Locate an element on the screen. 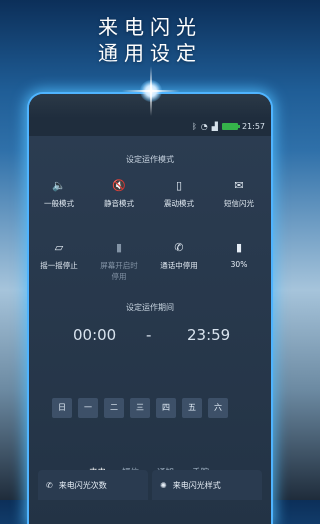  flash-count-card: ✆ 来电闪光次数 is located at coordinates (93, 485).